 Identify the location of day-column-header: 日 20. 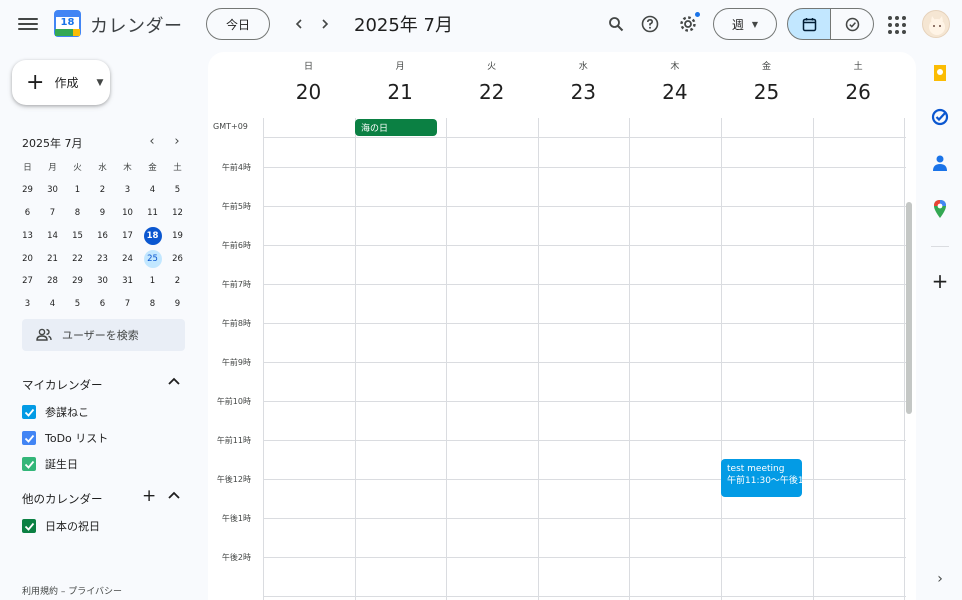
(308, 80).